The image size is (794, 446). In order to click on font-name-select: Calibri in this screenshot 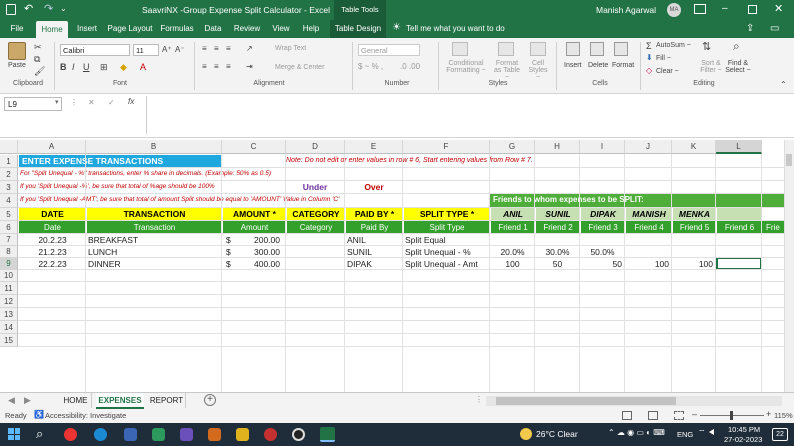, I will do `click(95, 50)`.